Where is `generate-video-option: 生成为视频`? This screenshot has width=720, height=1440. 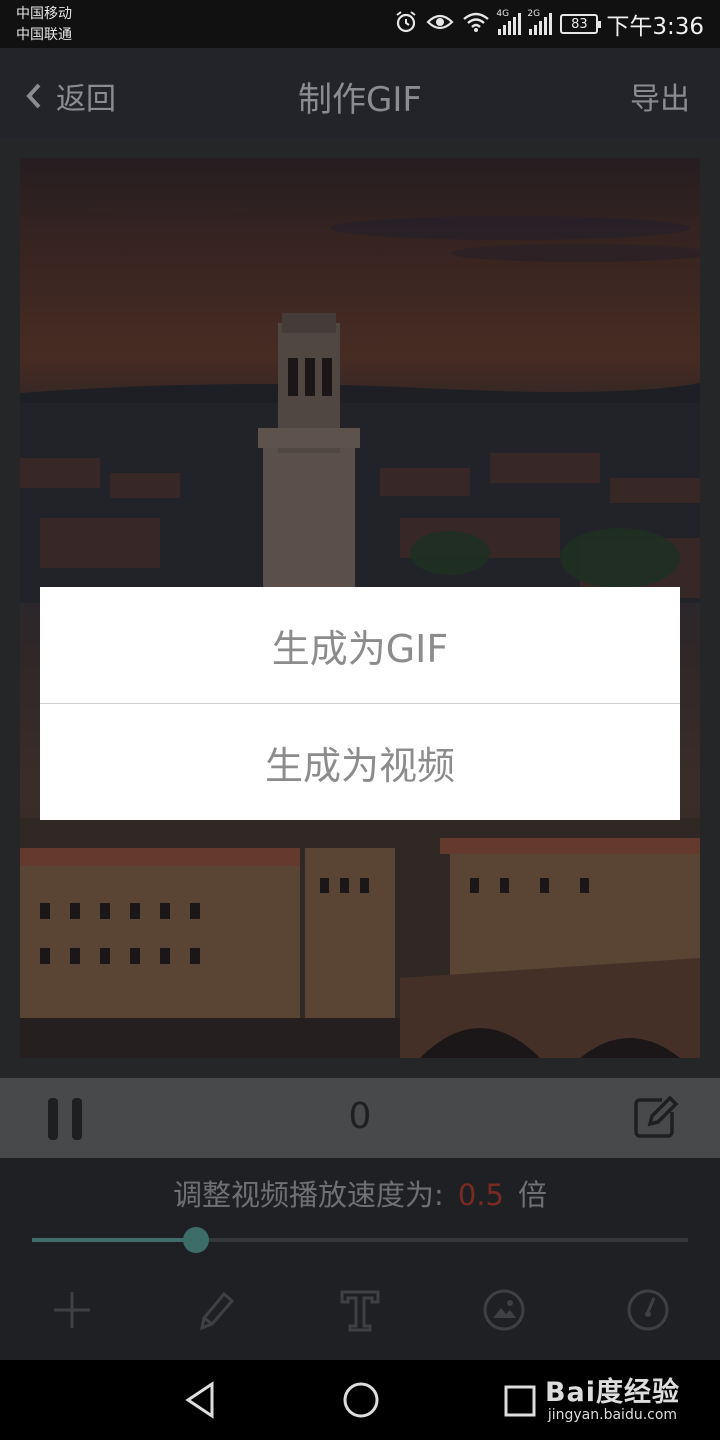
generate-video-option: 生成为视频 is located at coordinates (360, 762).